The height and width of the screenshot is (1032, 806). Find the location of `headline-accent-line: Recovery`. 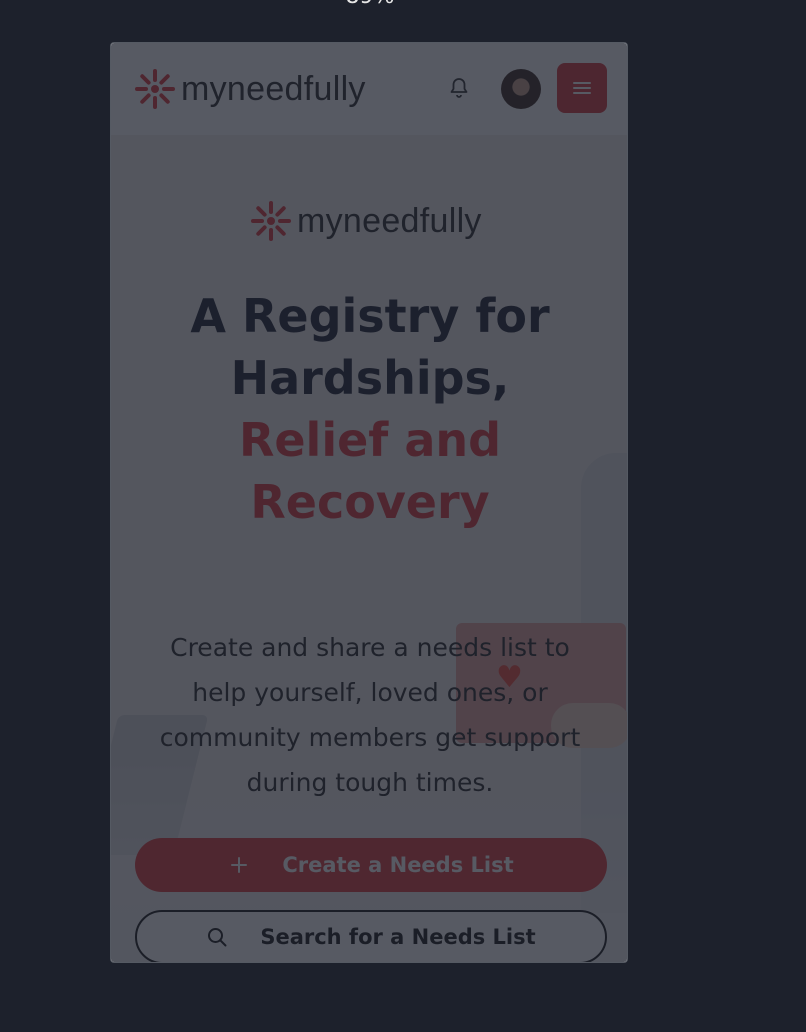

headline-accent-line: Recovery is located at coordinates (370, 502).